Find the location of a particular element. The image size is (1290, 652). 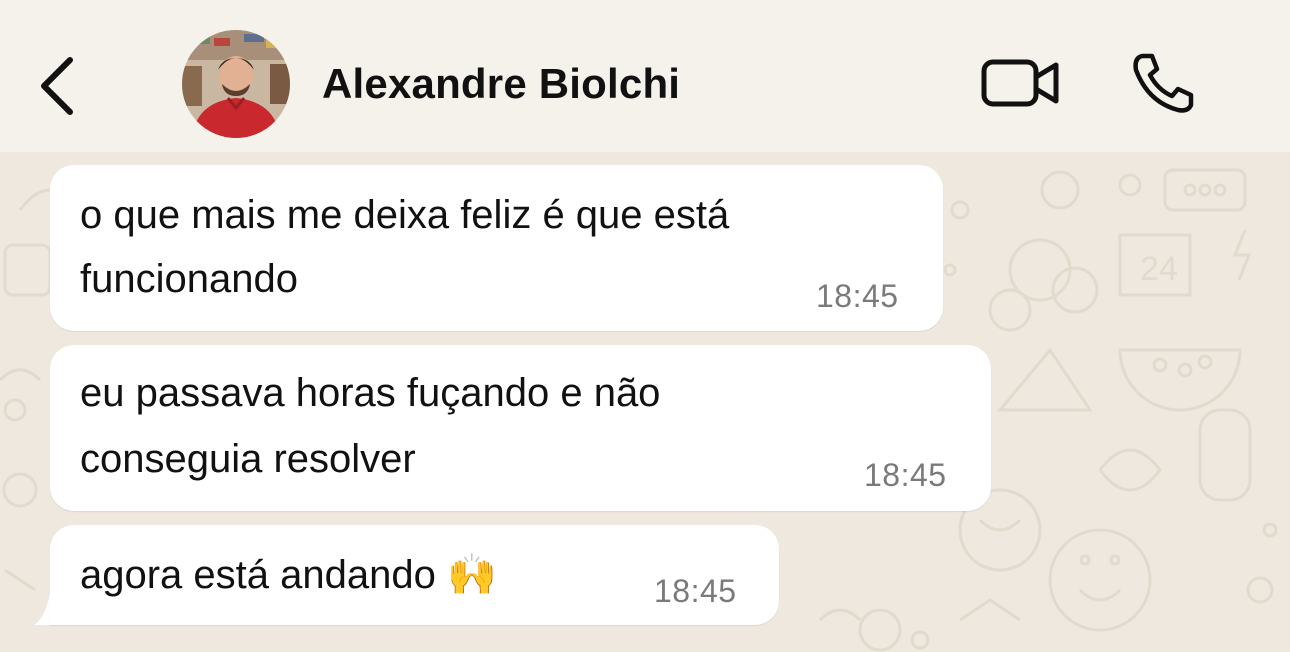

video-call-button is located at coordinates (1021, 83).